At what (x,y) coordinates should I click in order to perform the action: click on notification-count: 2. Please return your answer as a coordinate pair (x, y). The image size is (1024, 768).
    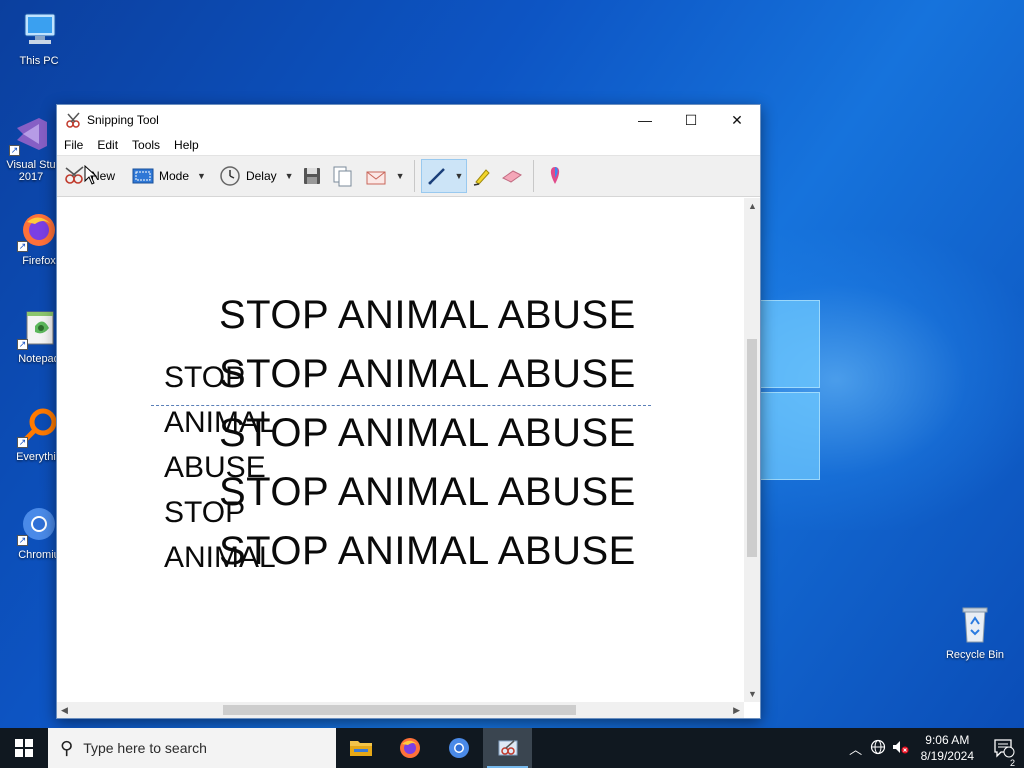
    Looking at the image, I should click on (1012, 763).